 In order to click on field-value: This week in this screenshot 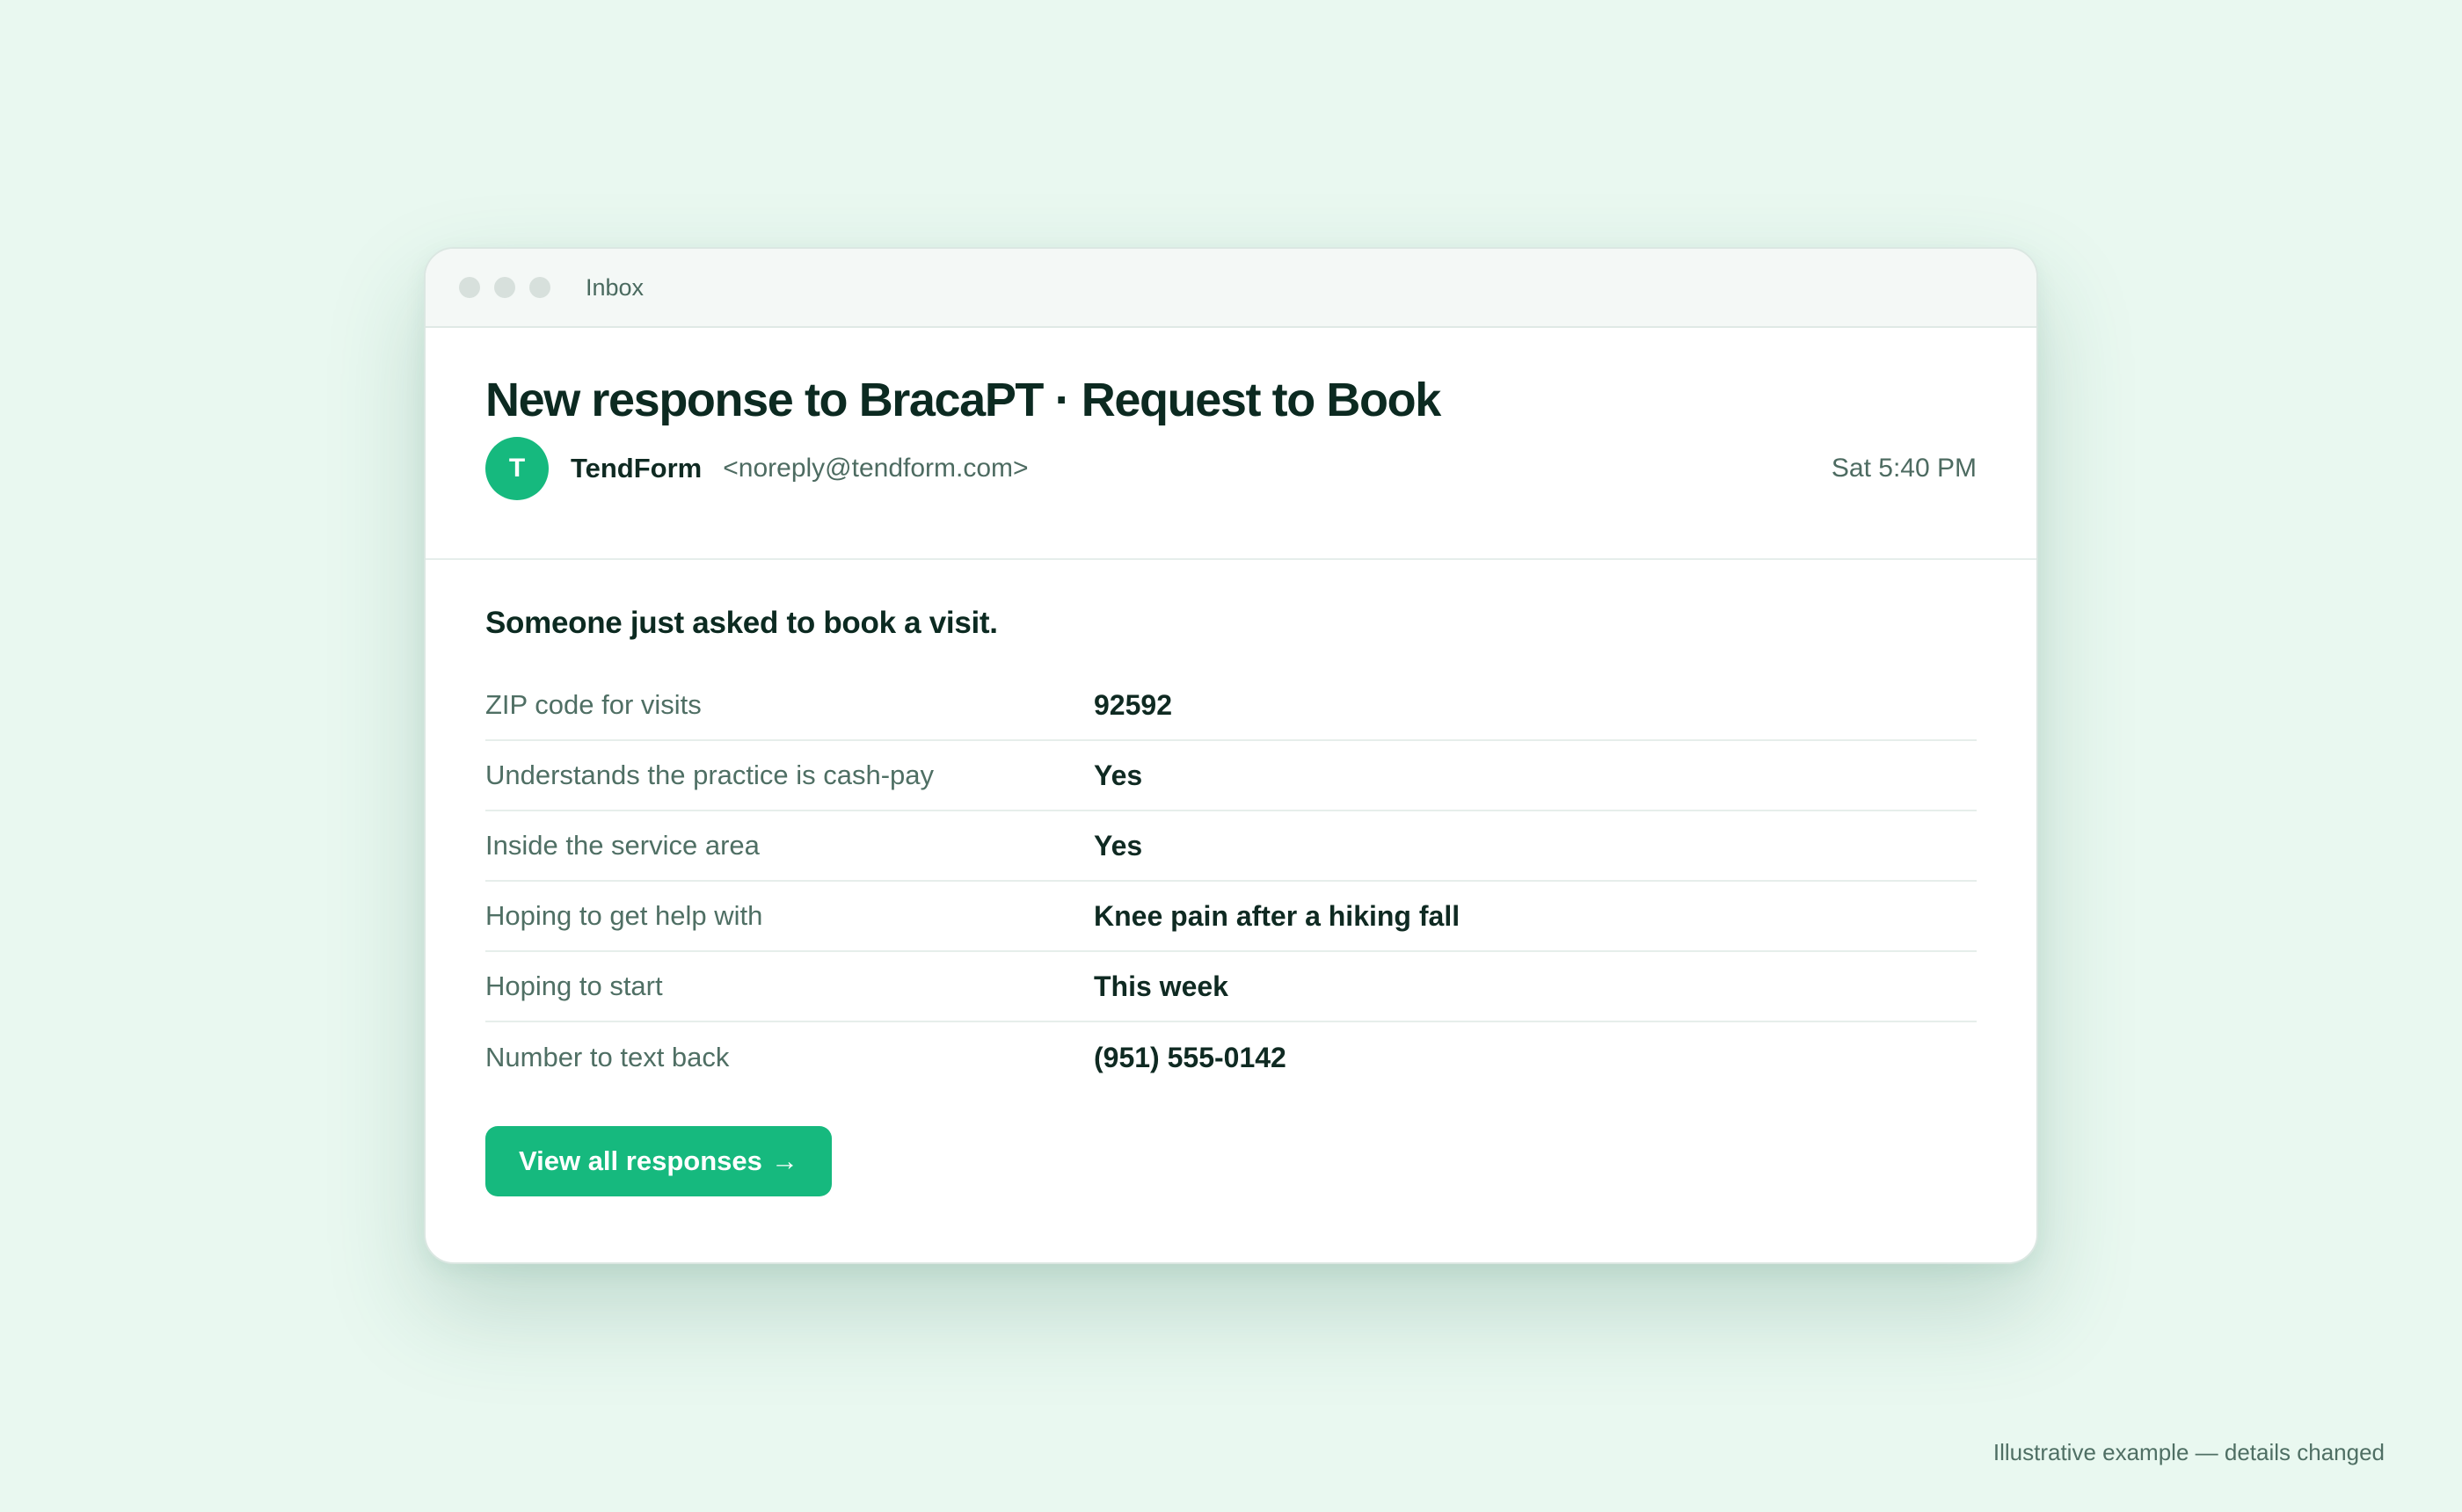, I will do `click(1161, 986)`.